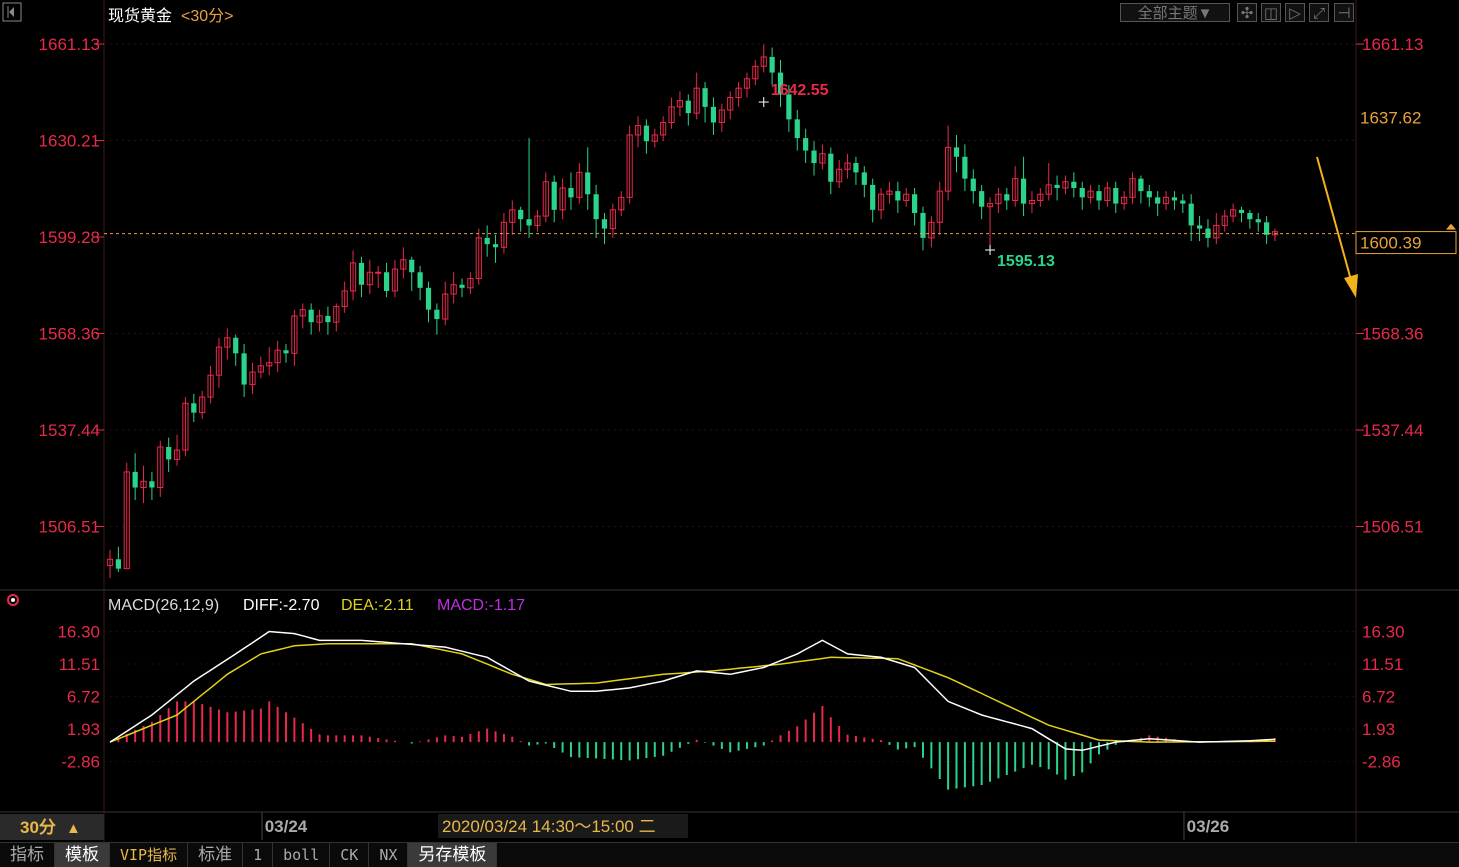  What do you see at coordinates (1319, 12) in the screenshot?
I see `fullscreen-icon: ⤢` at bounding box center [1319, 12].